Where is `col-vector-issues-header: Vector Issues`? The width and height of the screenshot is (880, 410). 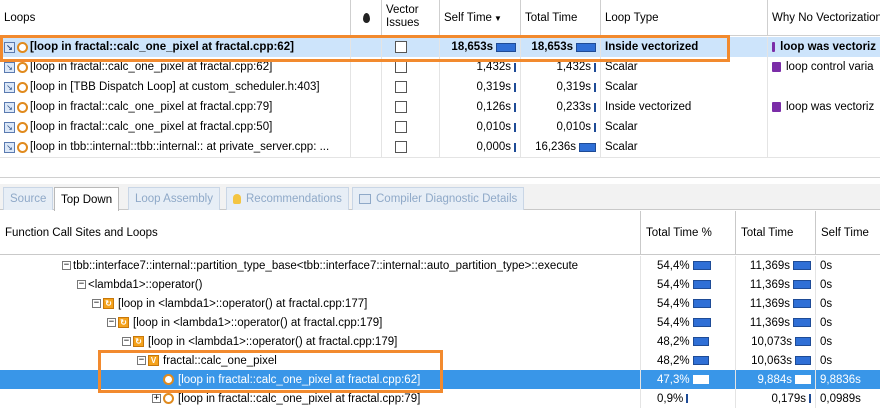 col-vector-issues-header: Vector Issues is located at coordinates (411, 18).